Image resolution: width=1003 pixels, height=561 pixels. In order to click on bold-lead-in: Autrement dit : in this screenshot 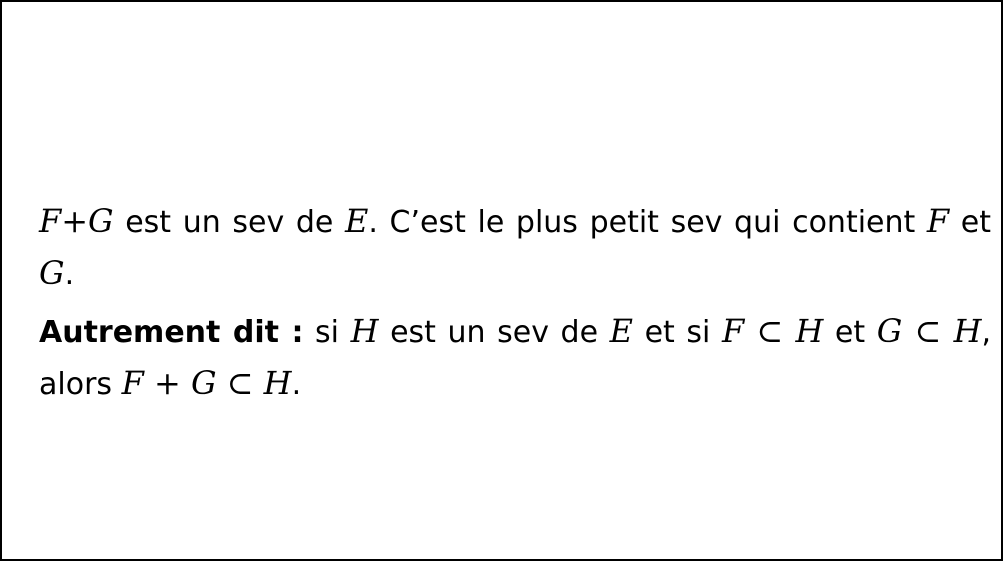, I will do `click(171, 332)`.